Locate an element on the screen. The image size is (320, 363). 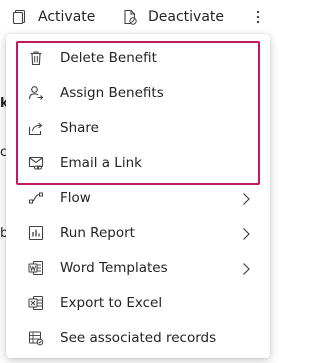
more-vertical-icon is located at coordinates (258, 17).